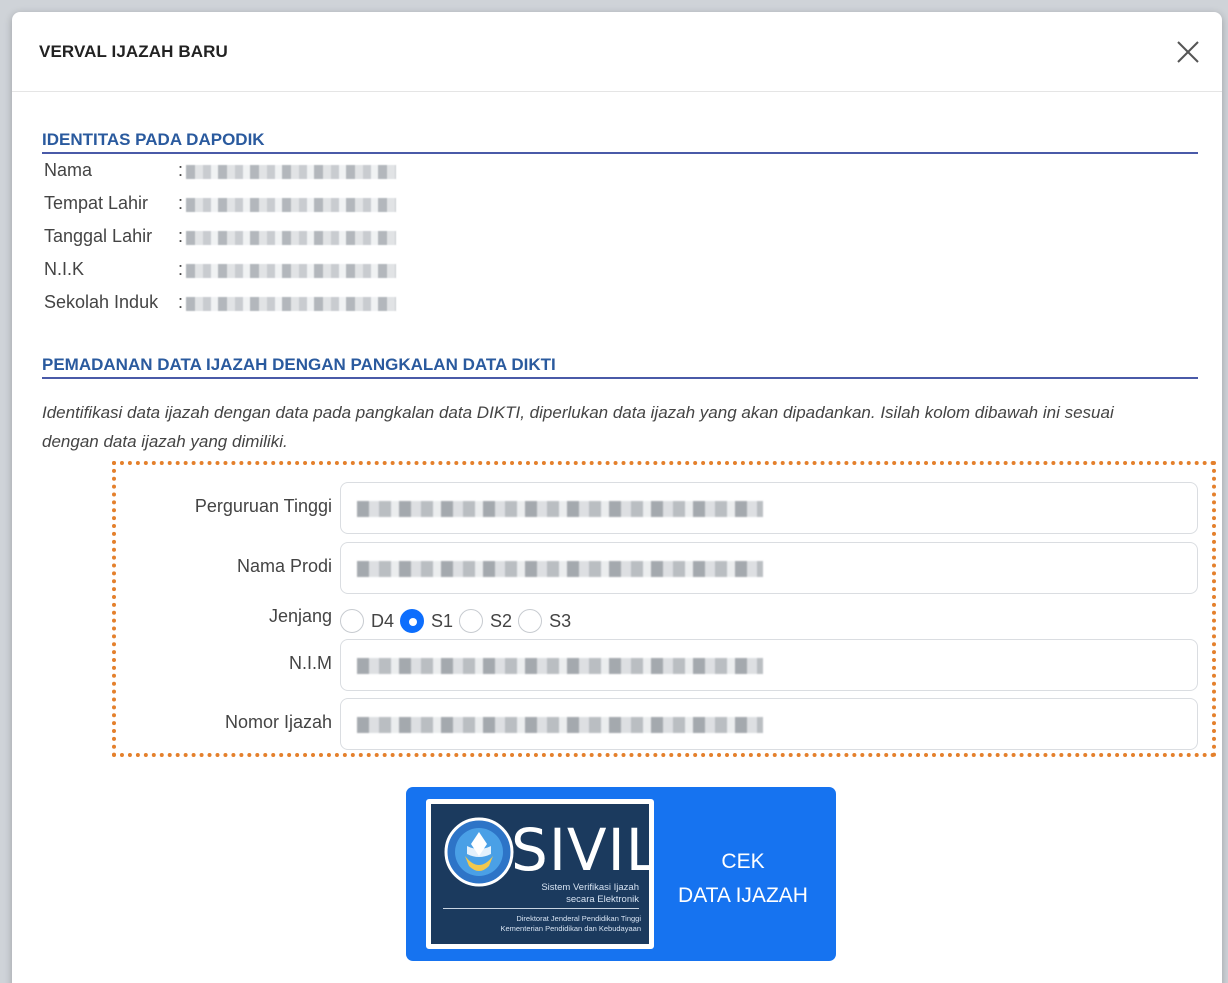  Describe the element at coordinates (769, 568) in the screenshot. I see `nama-prodi-input` at that location.